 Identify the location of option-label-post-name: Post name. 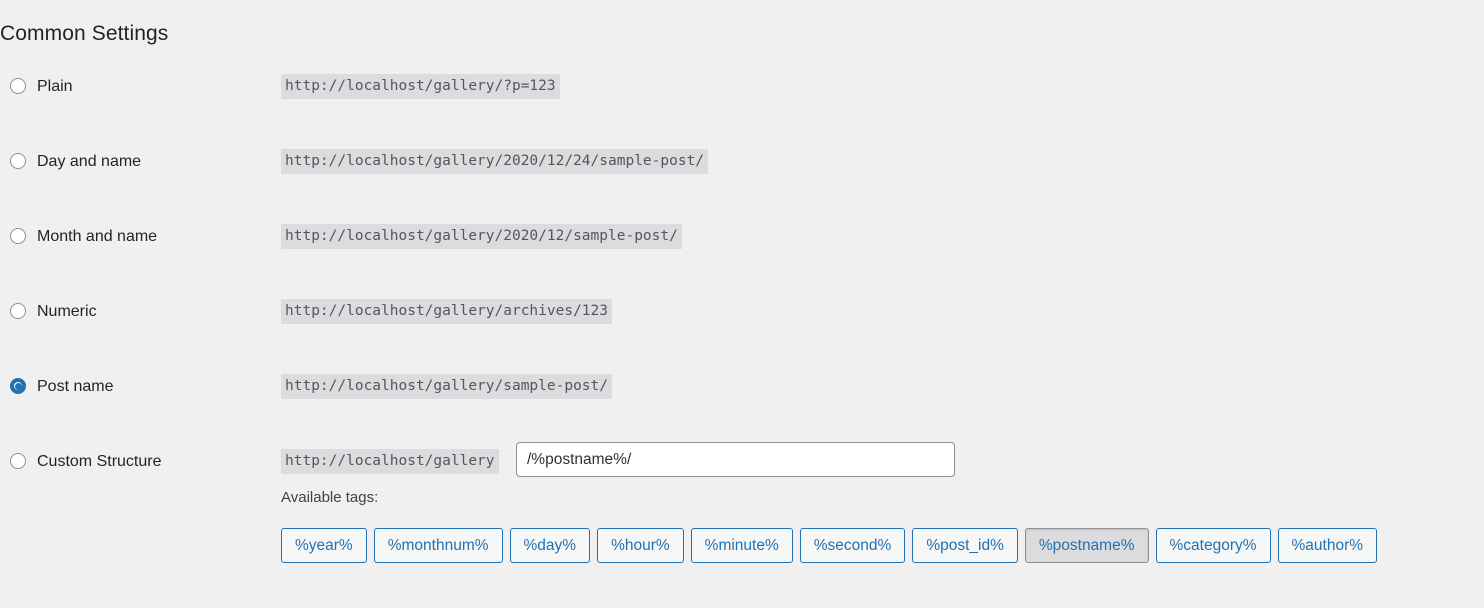
(75, 387).